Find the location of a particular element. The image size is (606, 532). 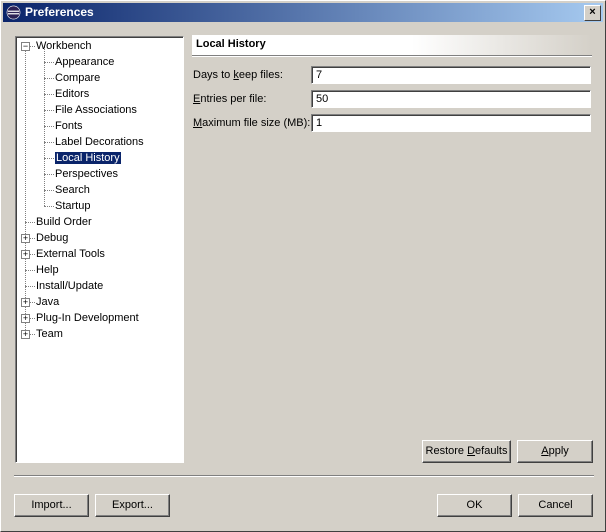

tree-item: Fonts is located at coordinates (69, 126).